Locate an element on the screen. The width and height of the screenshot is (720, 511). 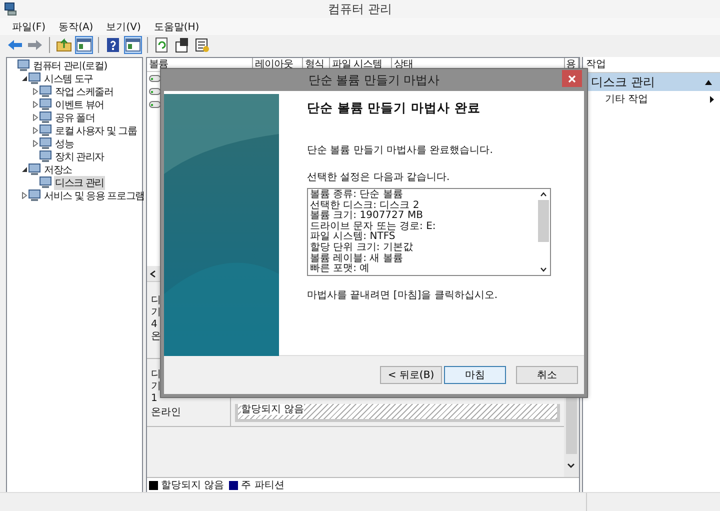
scrollbar-thumb is located at coordinates (543, 221).